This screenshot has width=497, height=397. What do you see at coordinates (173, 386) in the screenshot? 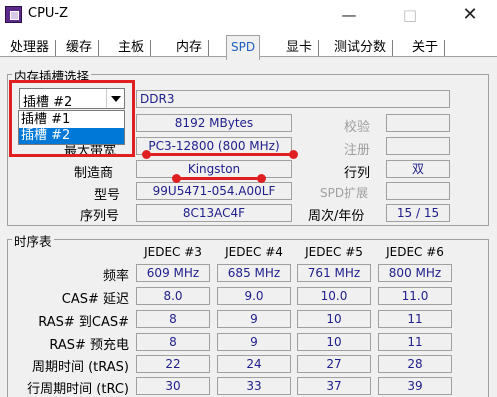
I see `timing-cell: 30` at bounding box center [173, 386].